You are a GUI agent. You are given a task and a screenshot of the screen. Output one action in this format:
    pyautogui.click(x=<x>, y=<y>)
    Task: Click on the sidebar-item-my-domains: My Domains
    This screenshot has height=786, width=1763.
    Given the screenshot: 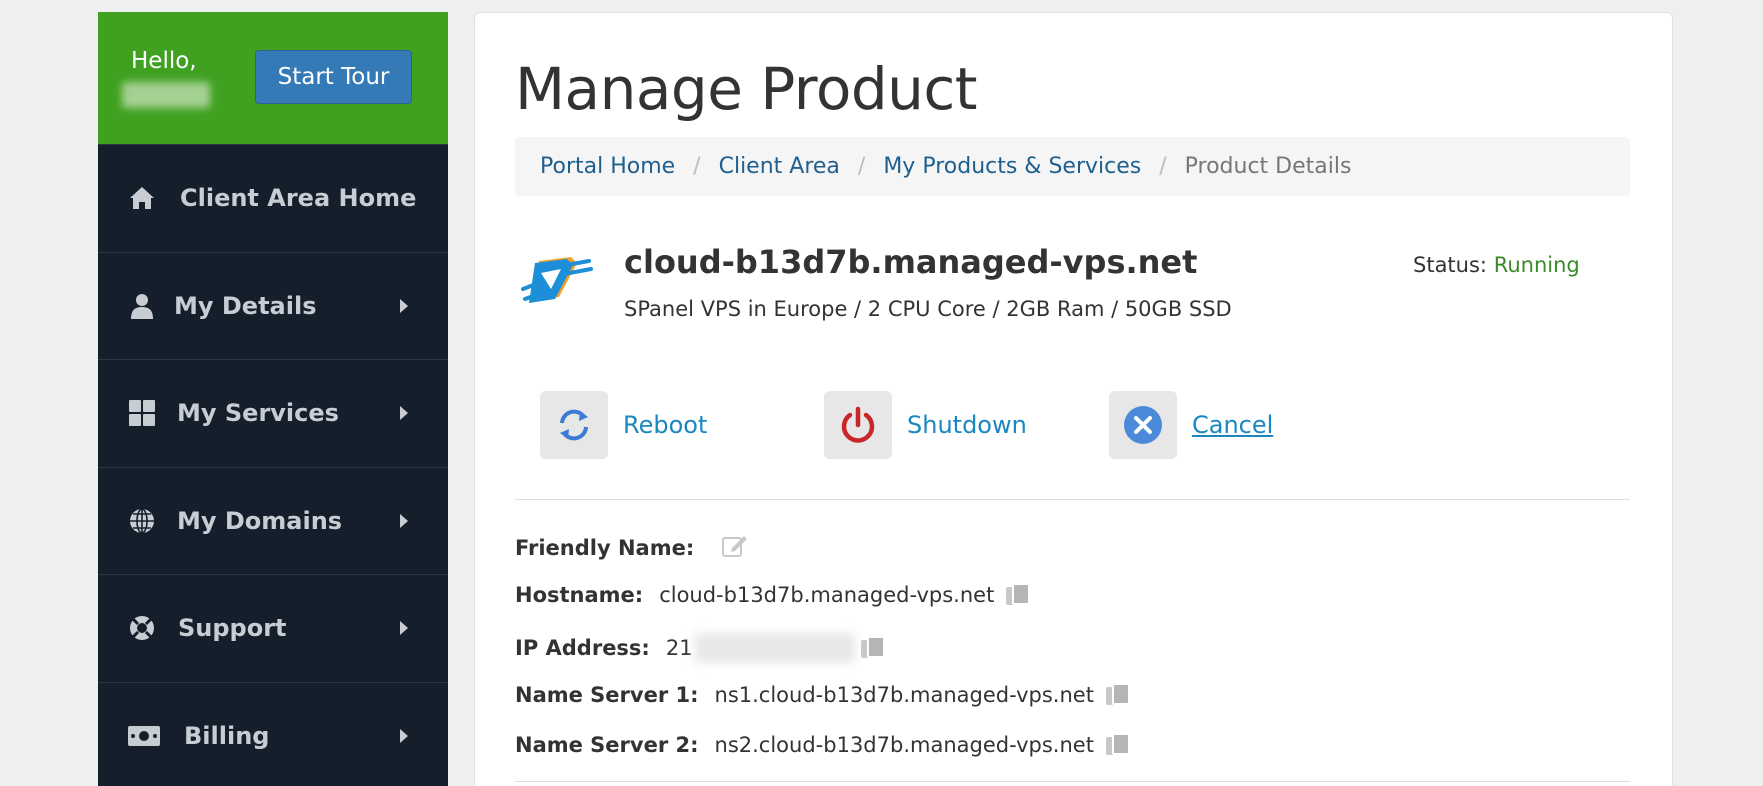 What is the action you would take?
    pyautogui.click(x=273, y=520)
    